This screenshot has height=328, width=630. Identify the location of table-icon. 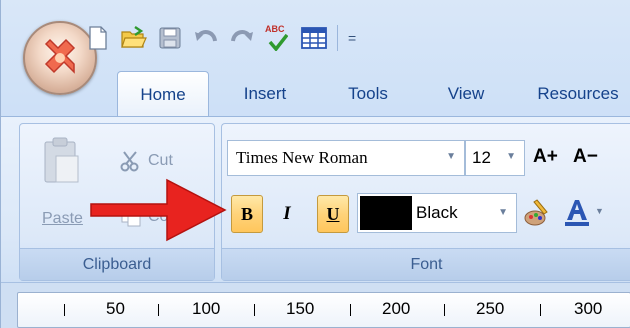
(314, 38).